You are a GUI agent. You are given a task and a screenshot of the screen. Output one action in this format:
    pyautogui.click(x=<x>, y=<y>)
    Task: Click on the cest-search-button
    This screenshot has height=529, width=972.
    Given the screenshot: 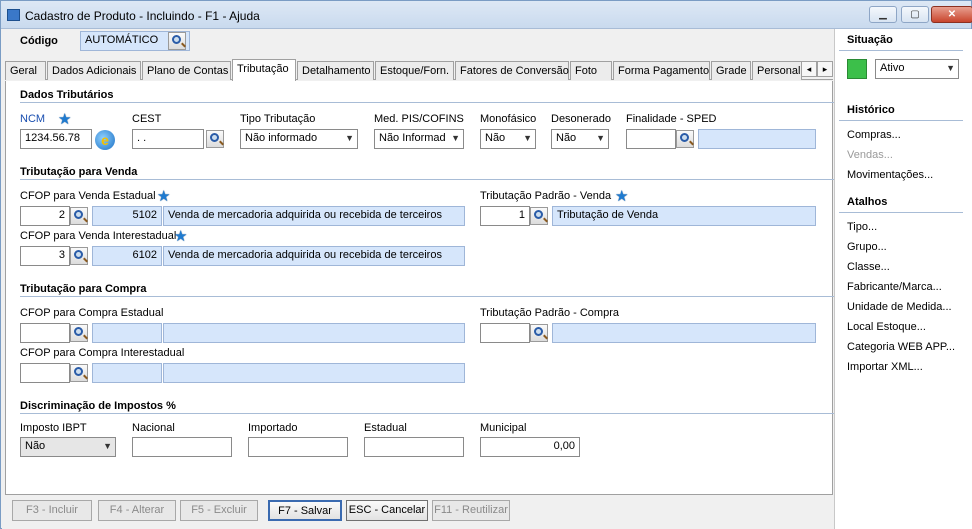 What is the action you would take?
    pyautogui.click(x=215, y=139)
    